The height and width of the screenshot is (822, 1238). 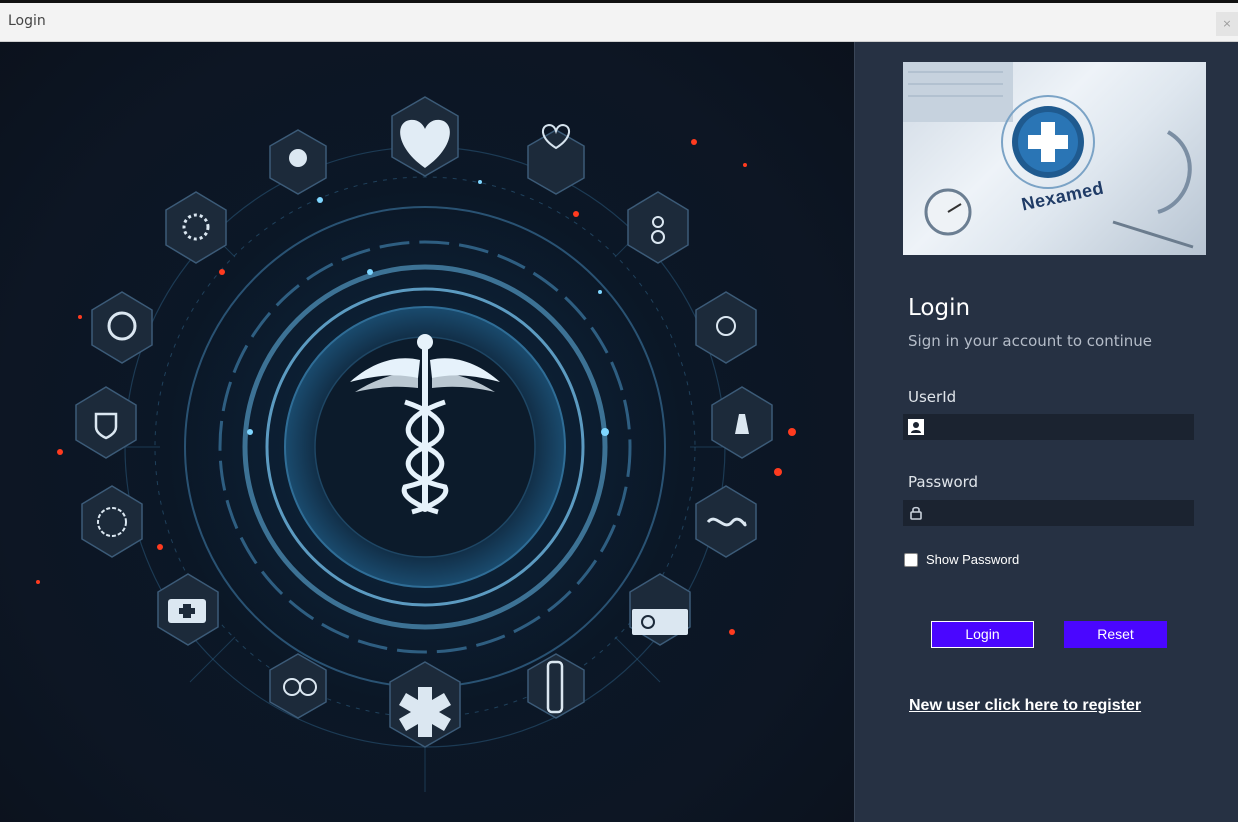 I want to click on banner-artwork, so click(x=1048, y=155).